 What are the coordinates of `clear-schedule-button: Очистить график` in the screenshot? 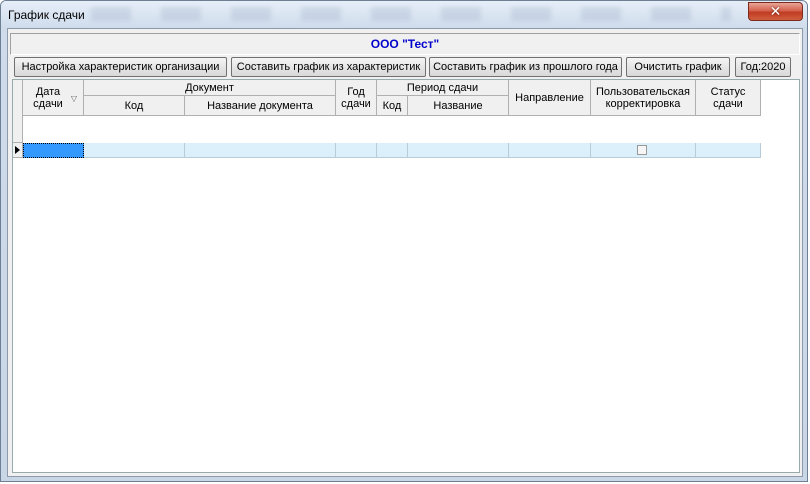 It's located at (678, 67).